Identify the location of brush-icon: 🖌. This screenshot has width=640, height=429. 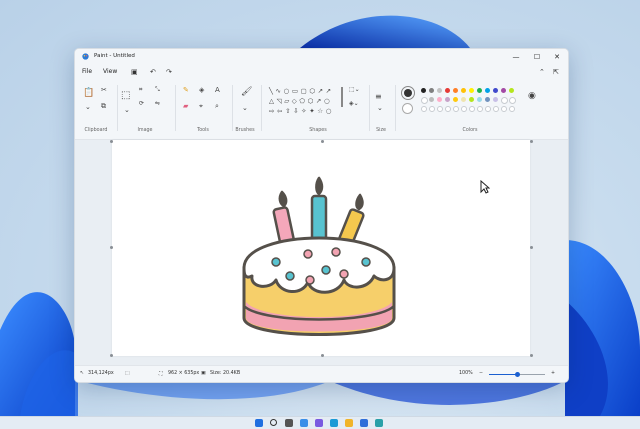
(246, 92).